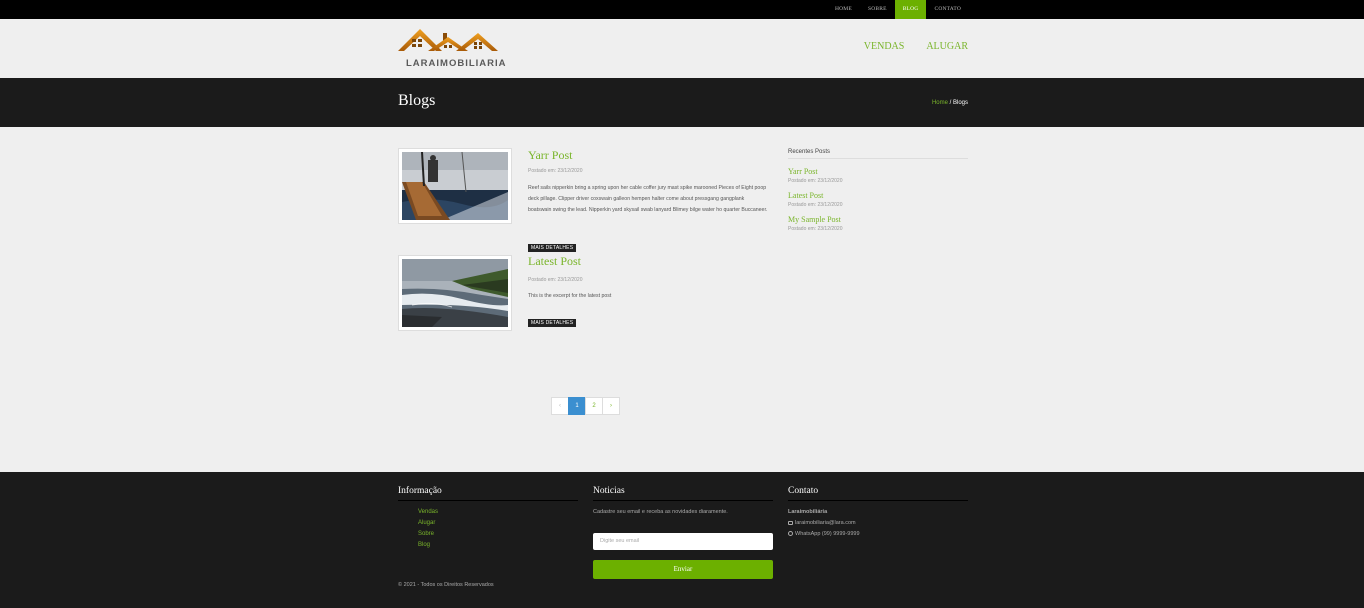  Describe the element at coordinates (877, 9) in the screenshot. I see `topnav-sobre: SOBRE` at that location.